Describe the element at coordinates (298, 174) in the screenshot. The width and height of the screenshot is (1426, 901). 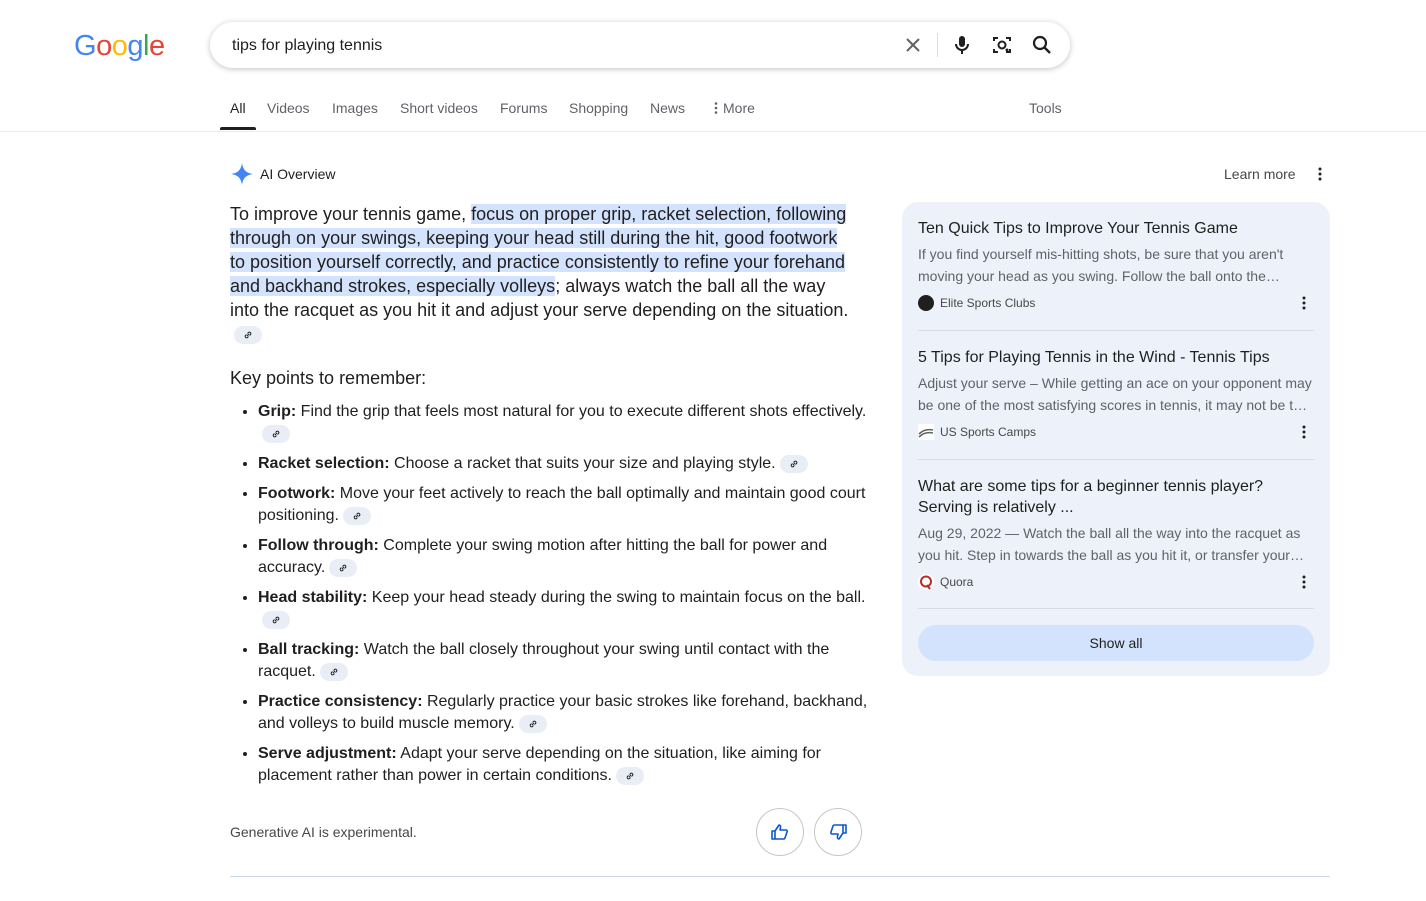
I see `ai-overview-title: AI Overview` at that location.